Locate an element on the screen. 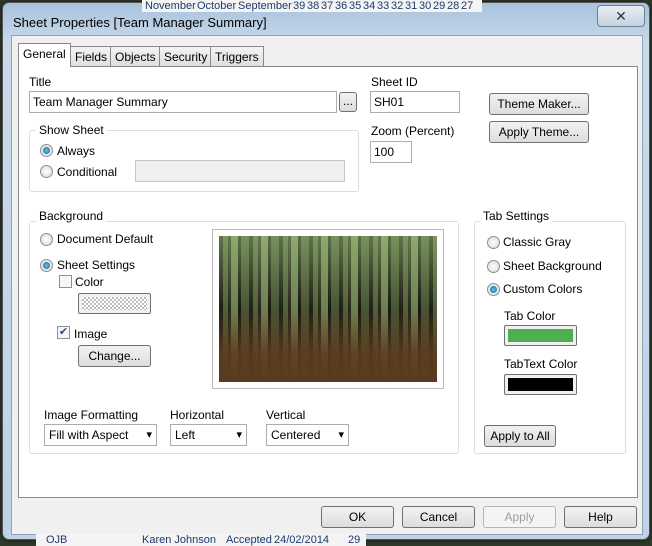 This screenshot has width=652, height=546. tab-text-color-swatch is located at coordinates (540, 384).